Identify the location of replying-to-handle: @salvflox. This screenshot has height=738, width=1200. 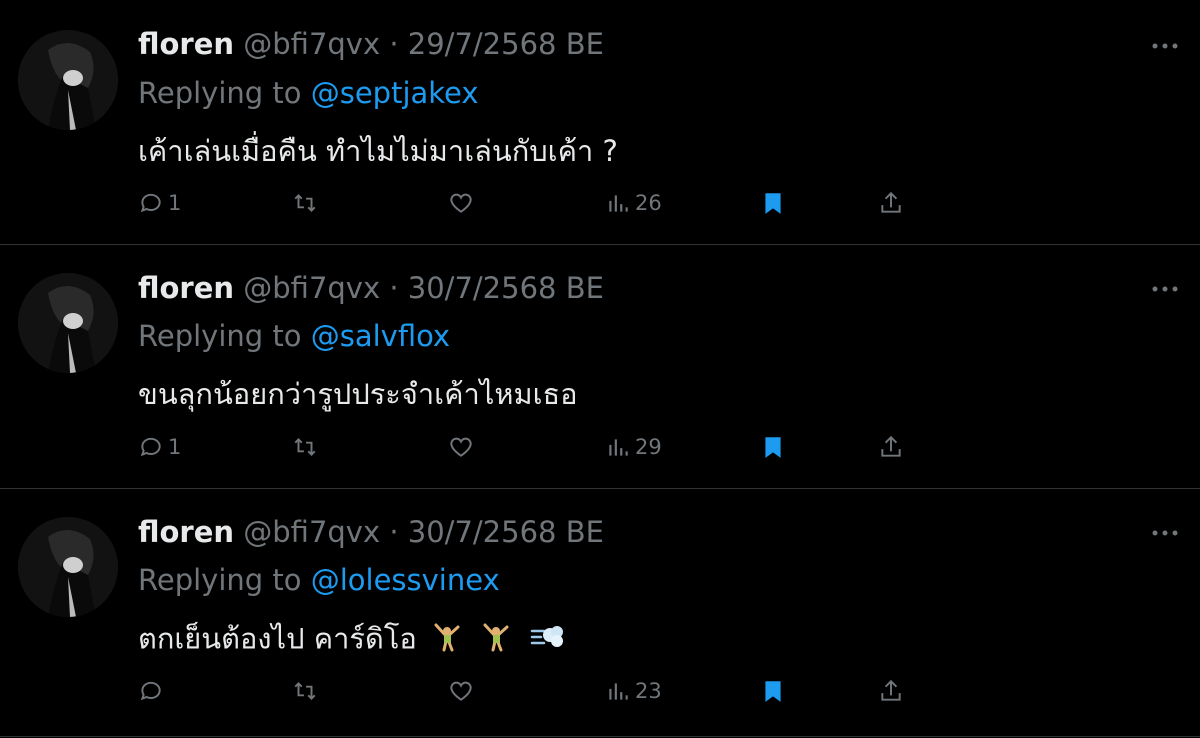
(380, 336).